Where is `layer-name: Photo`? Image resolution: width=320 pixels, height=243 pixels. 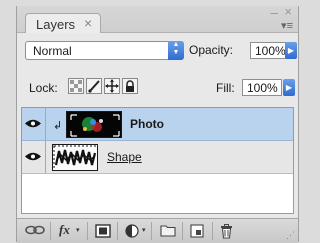 layer-name: Photo is located at coordinates (147, 124).